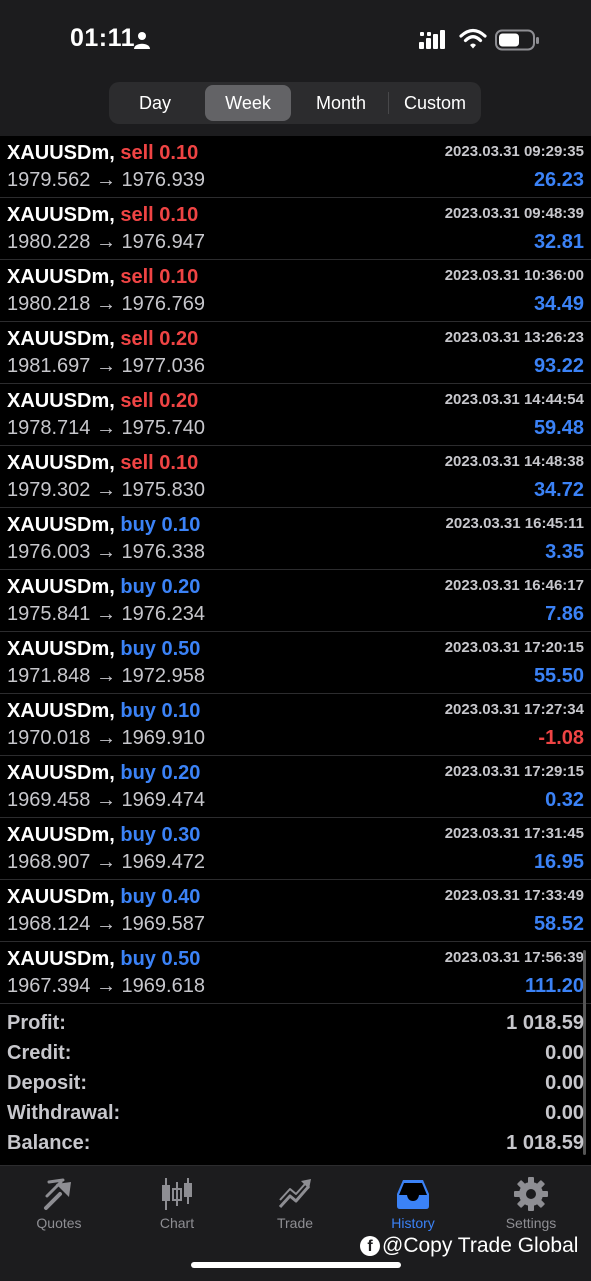 Image resolution: width=591 pixels, height=1281 pixels. I want to click on watermark-text: @Copy Trade Global, so click(480, 1245).